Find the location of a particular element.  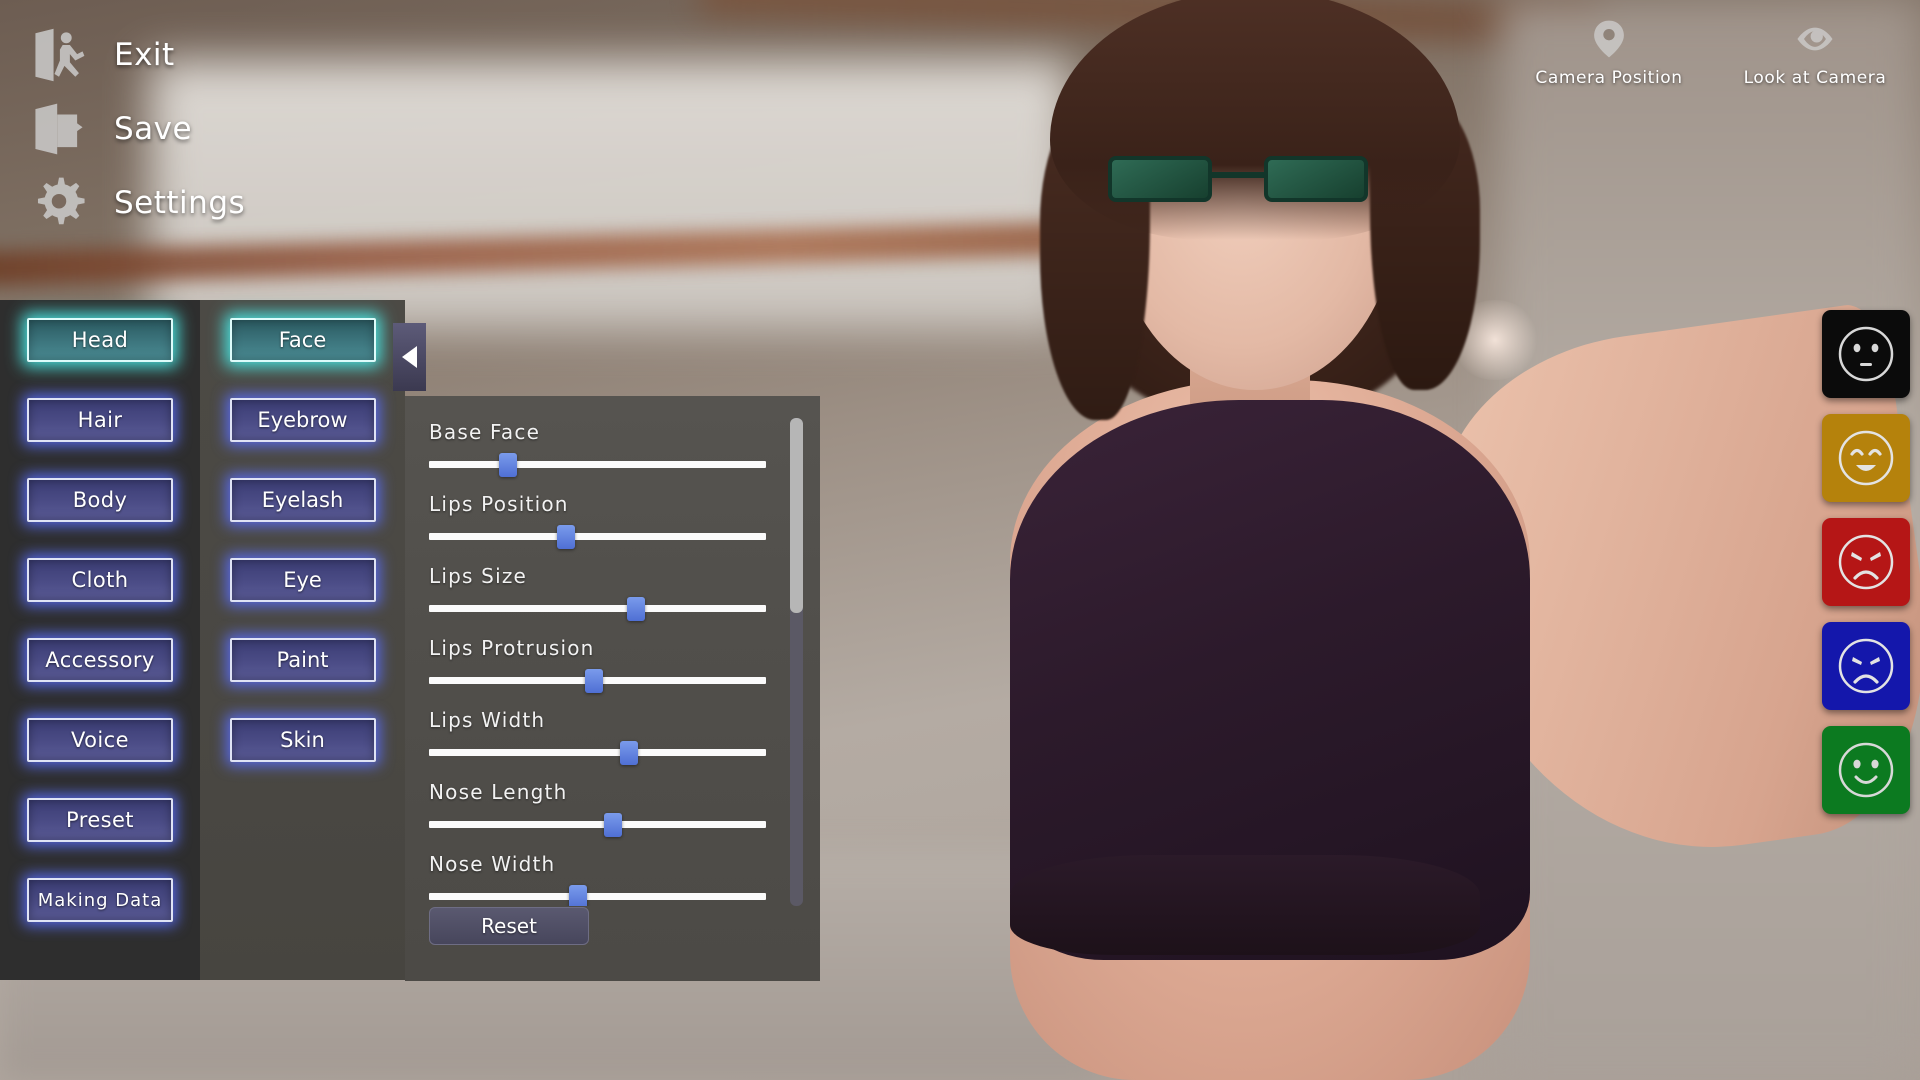

reset-button-label: Reset is located at coordinates (509, 926).